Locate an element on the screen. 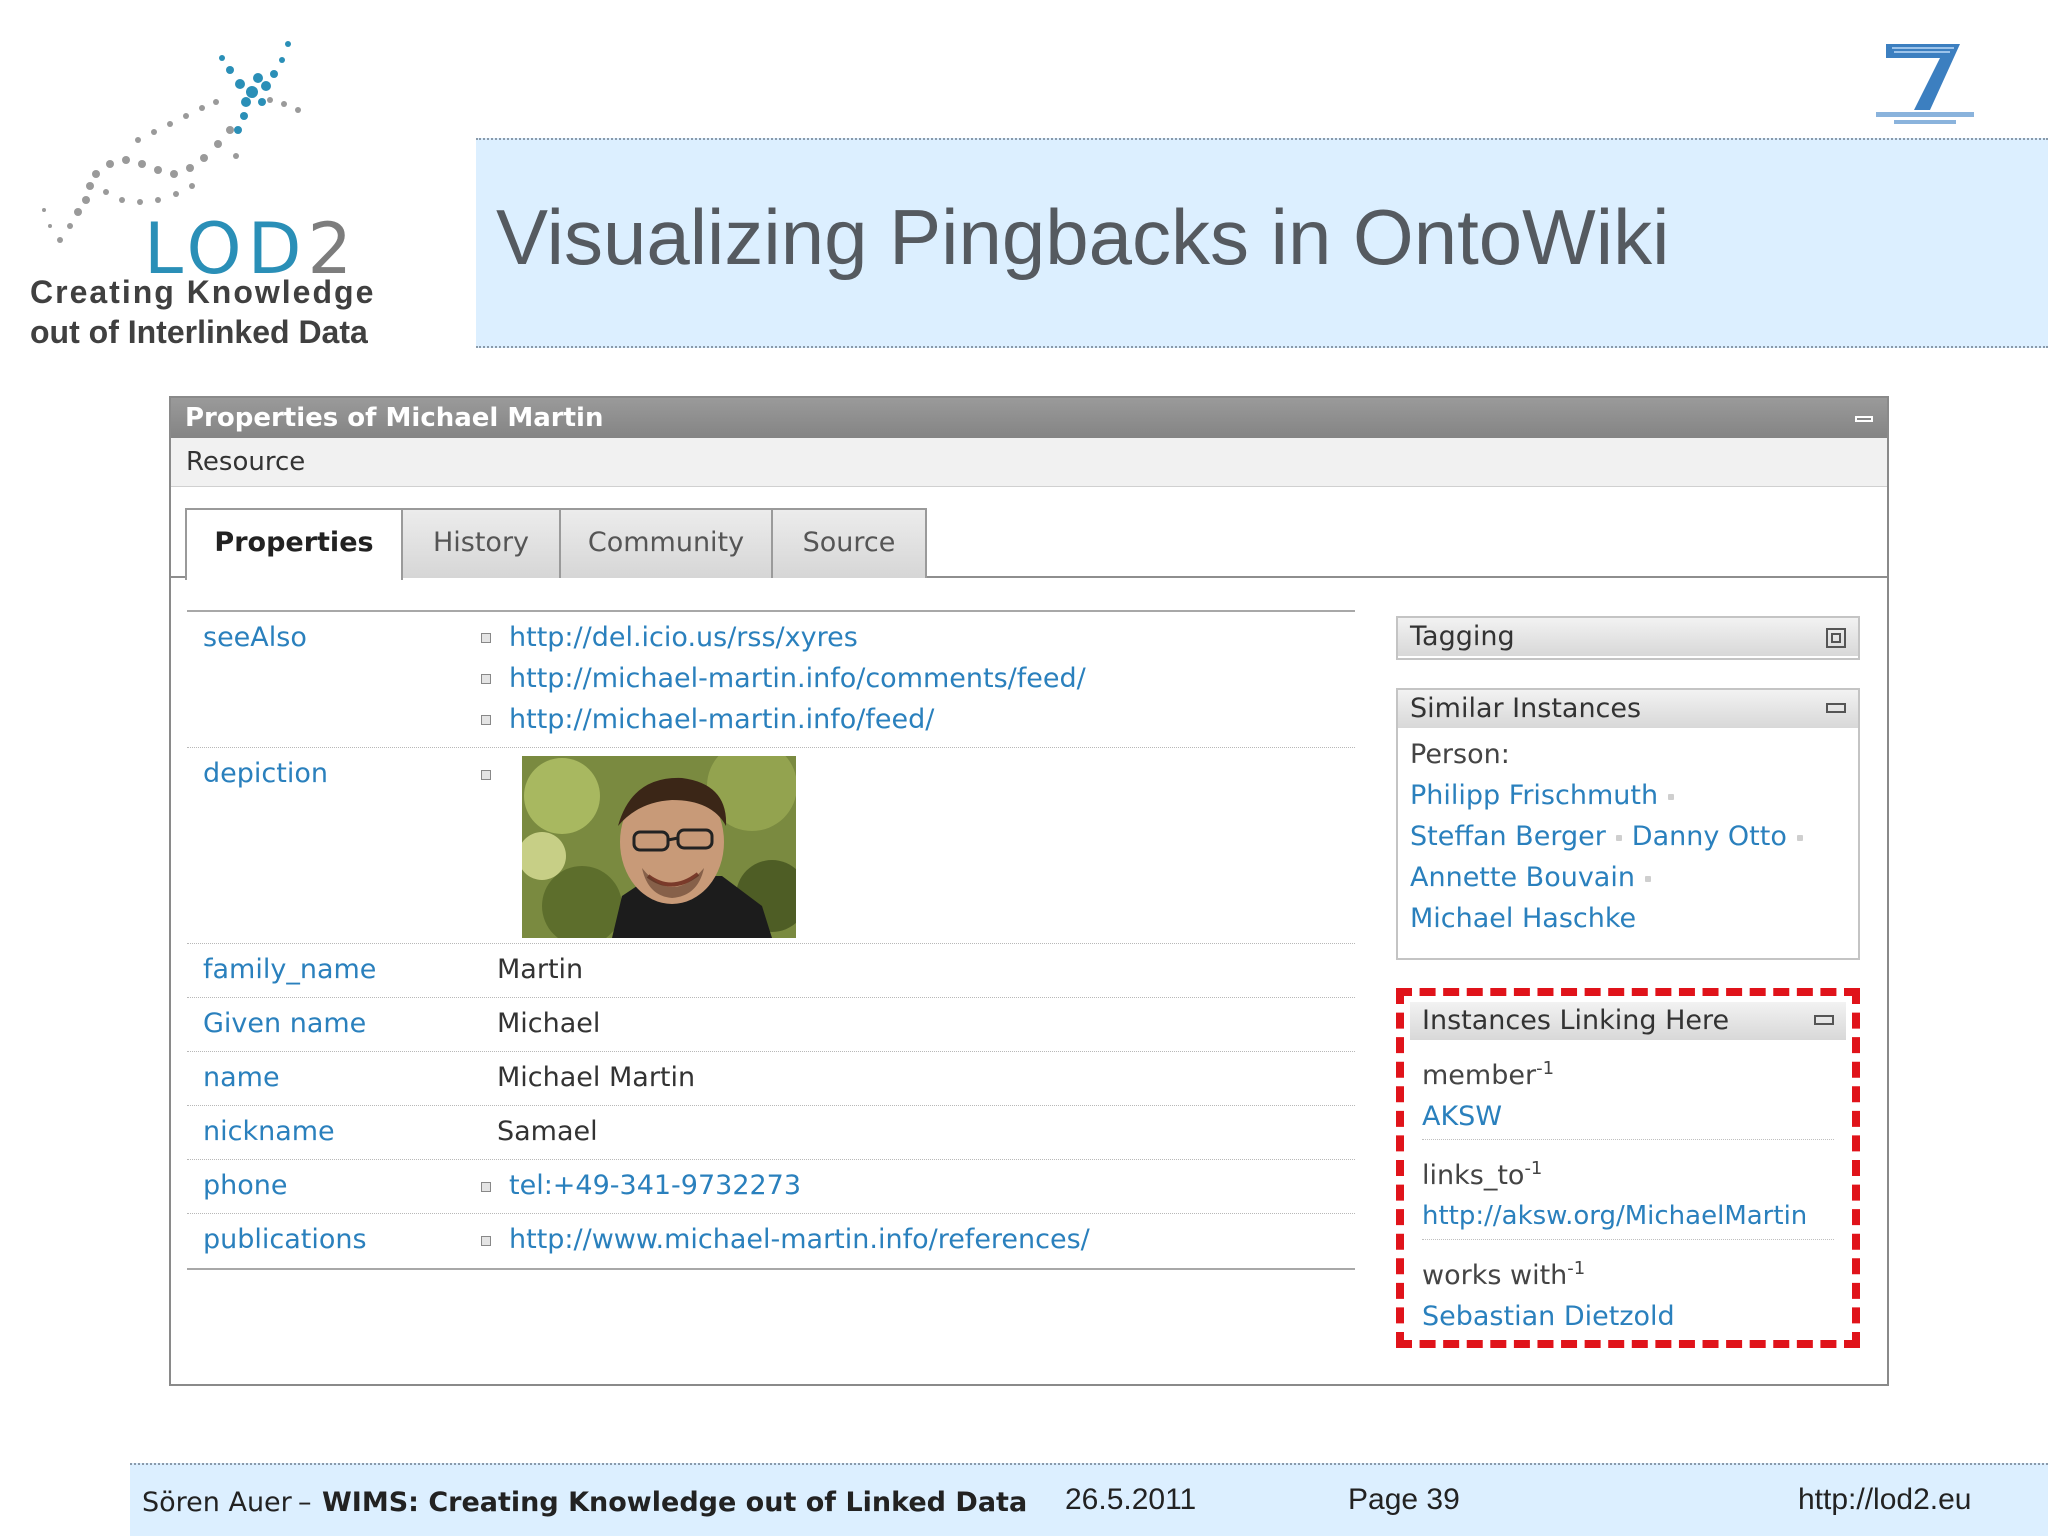  property-key-depiction: depiction is located at coordinates (265, 773).